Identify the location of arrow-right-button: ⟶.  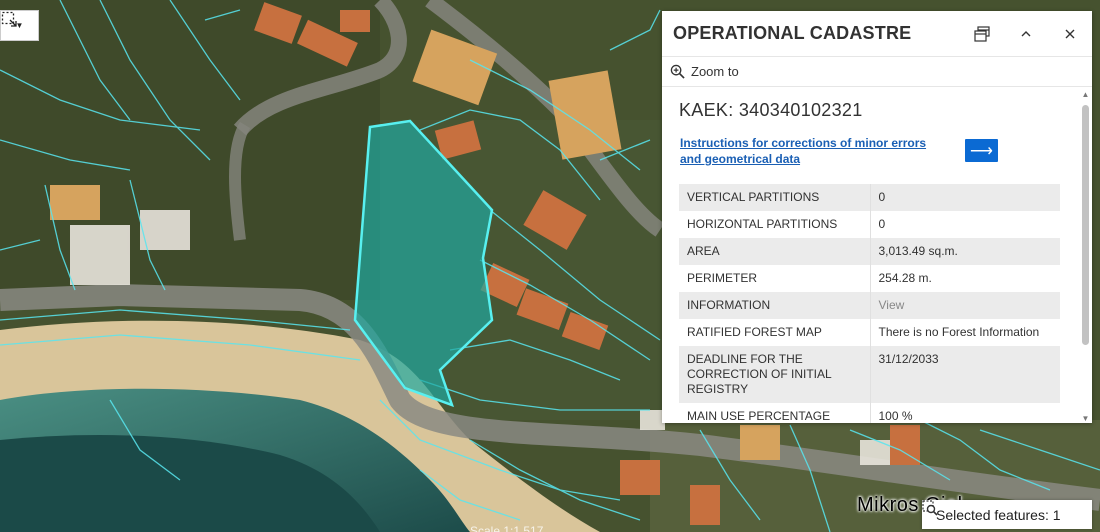
(981, 150).